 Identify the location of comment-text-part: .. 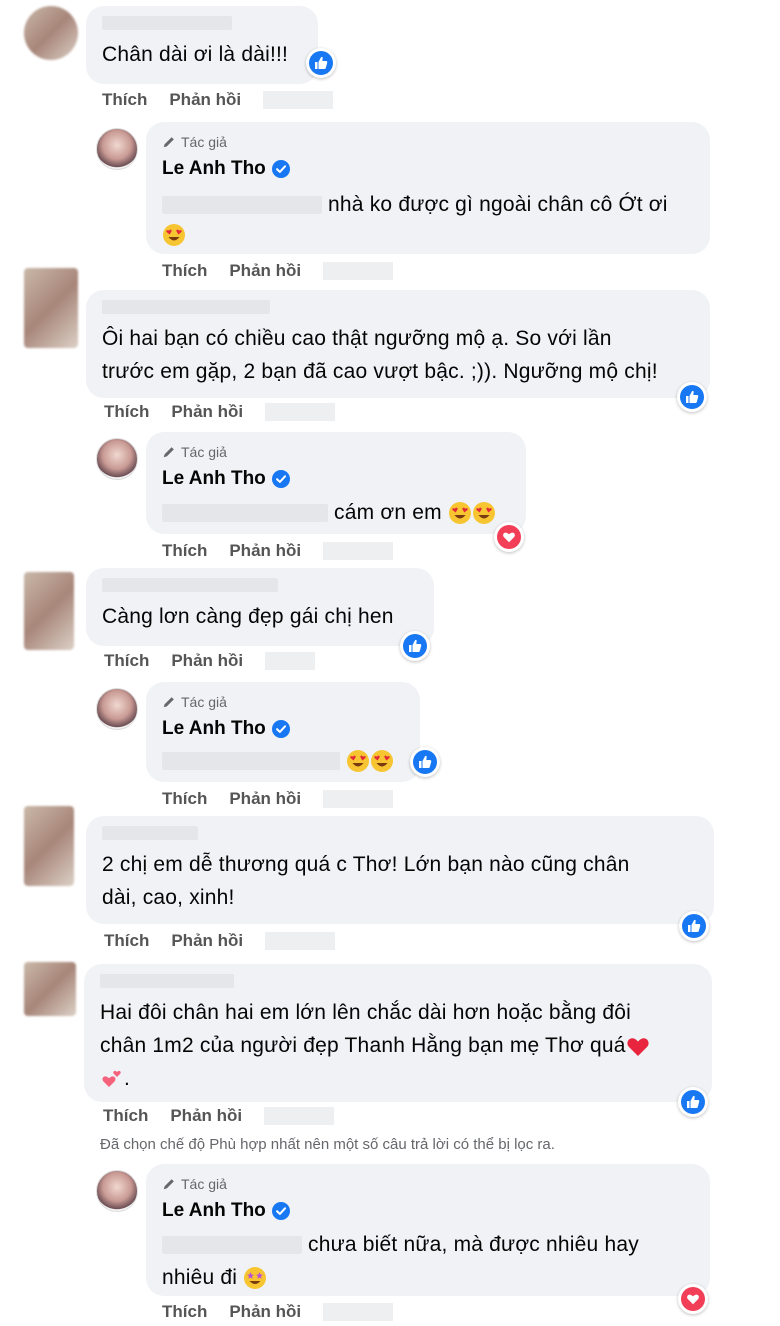
(127, 1078).